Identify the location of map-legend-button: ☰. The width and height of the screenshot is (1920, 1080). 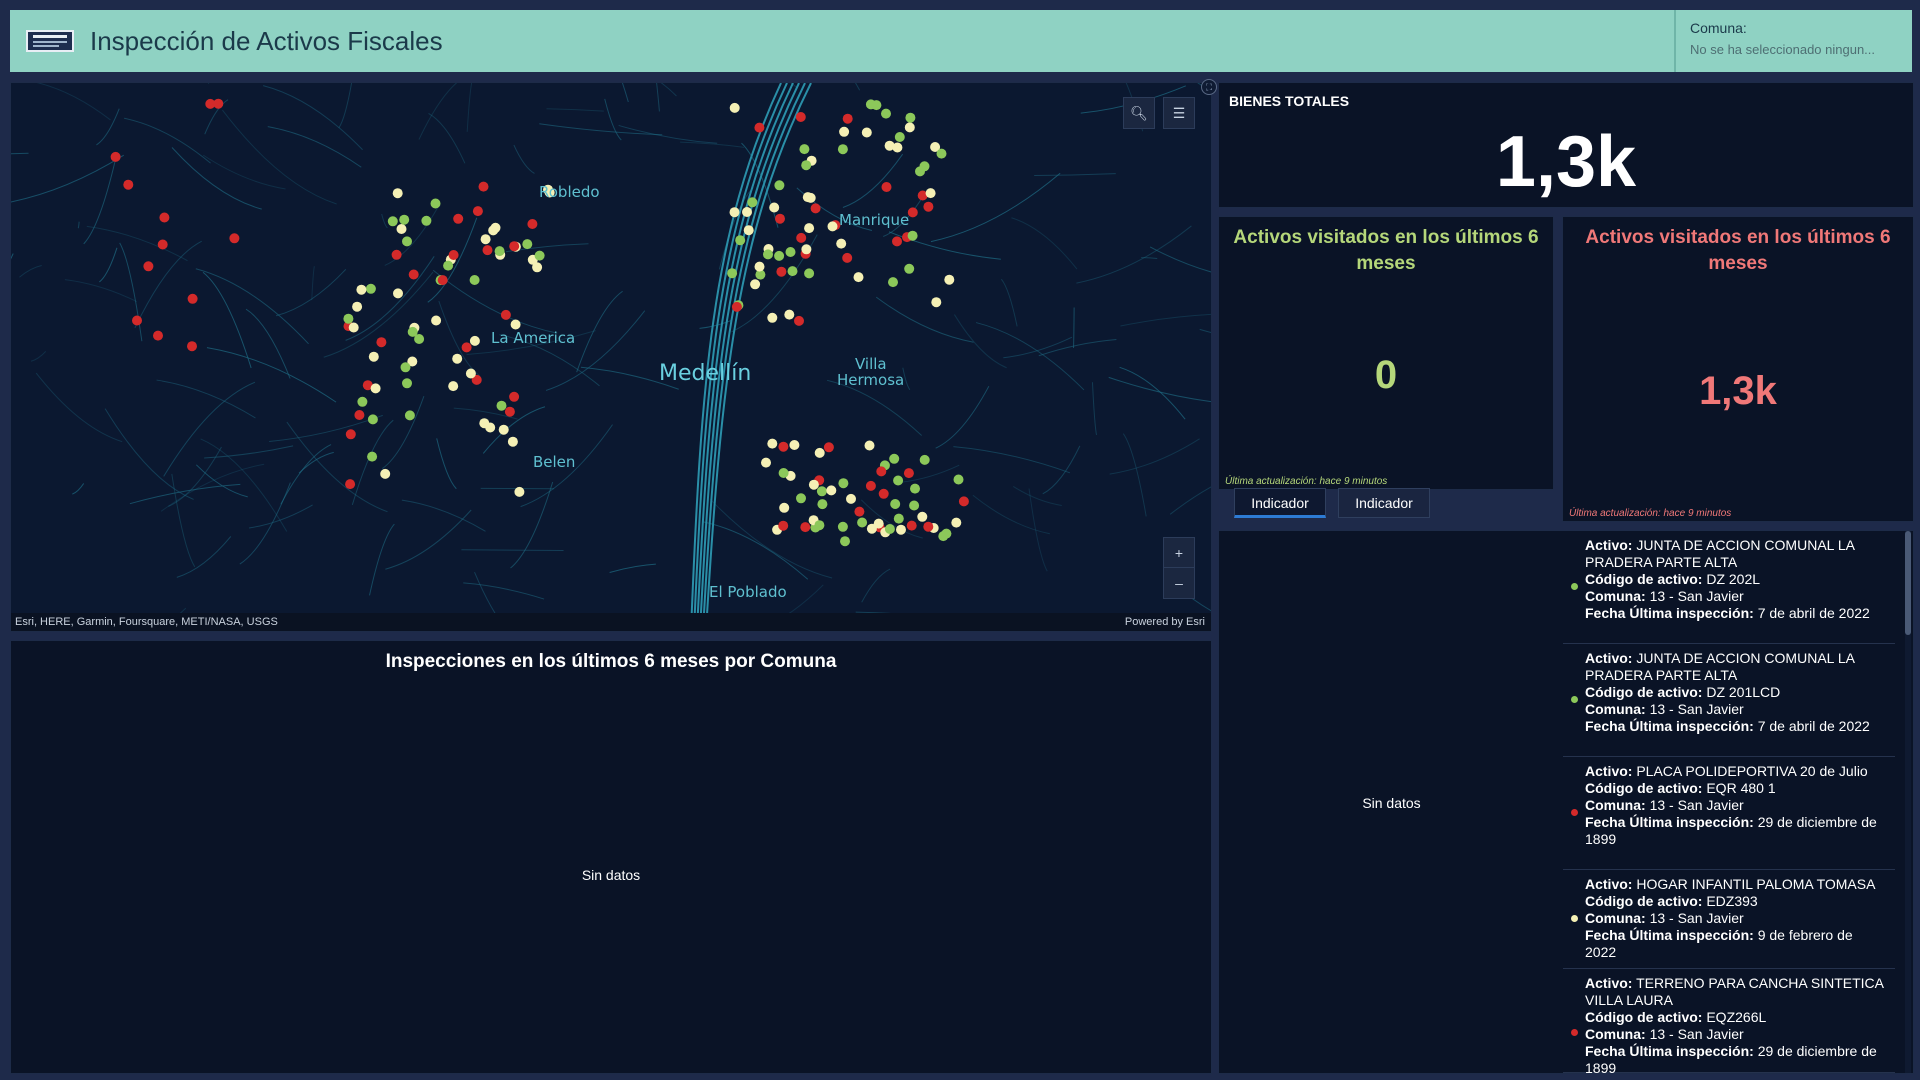
(1179, 113).